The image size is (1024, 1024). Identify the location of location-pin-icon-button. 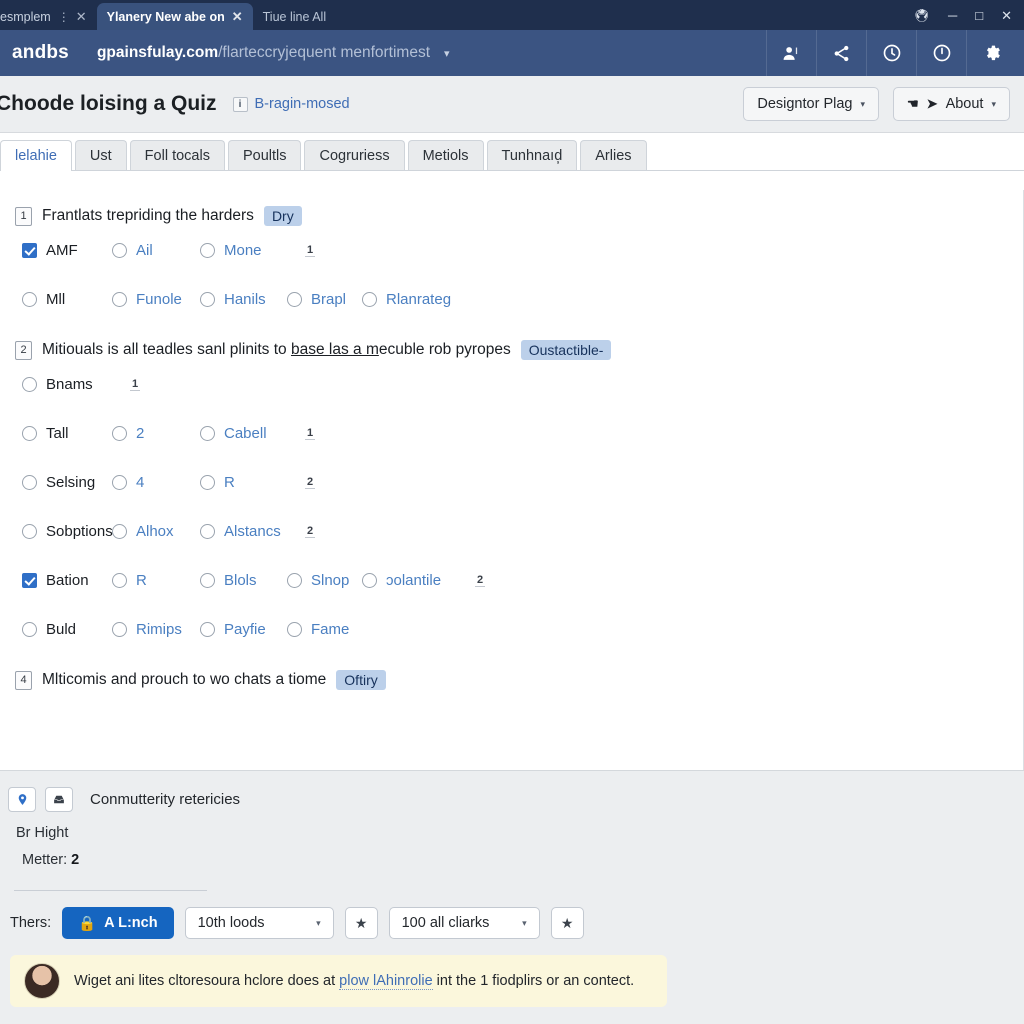
(22, 799).